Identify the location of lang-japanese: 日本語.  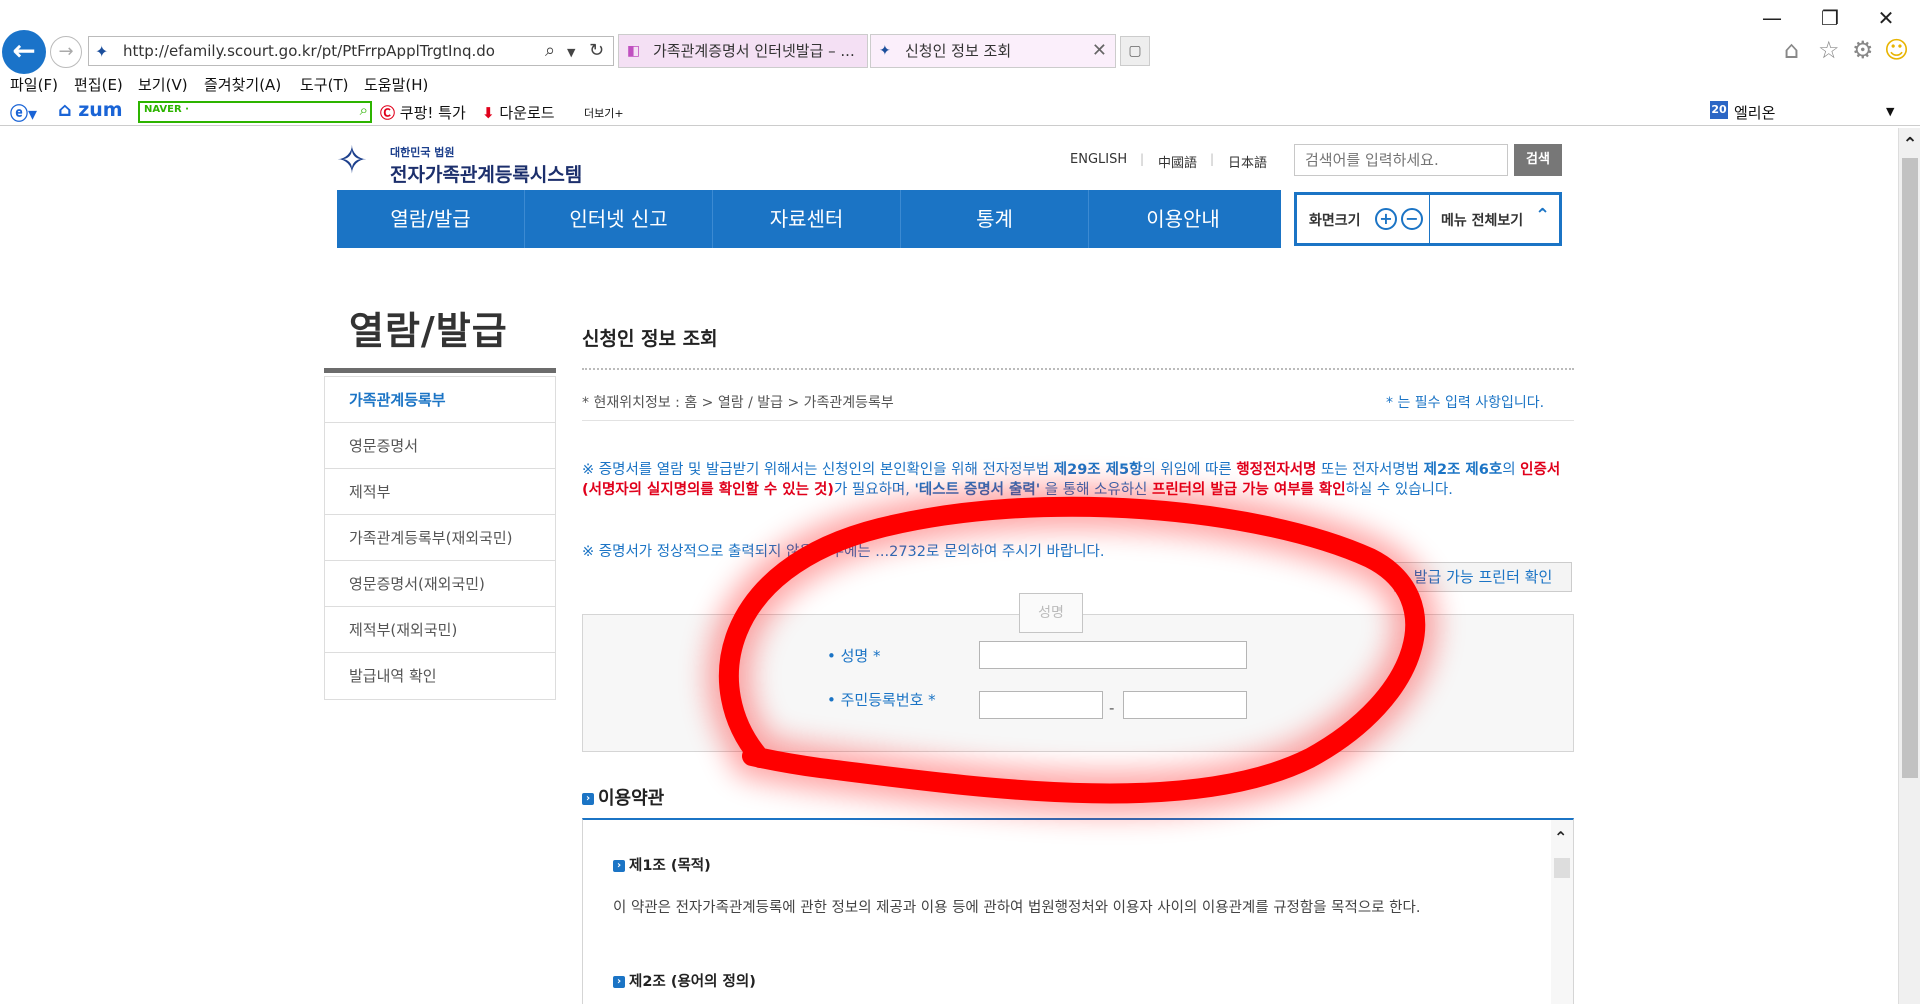
(1247, 161).